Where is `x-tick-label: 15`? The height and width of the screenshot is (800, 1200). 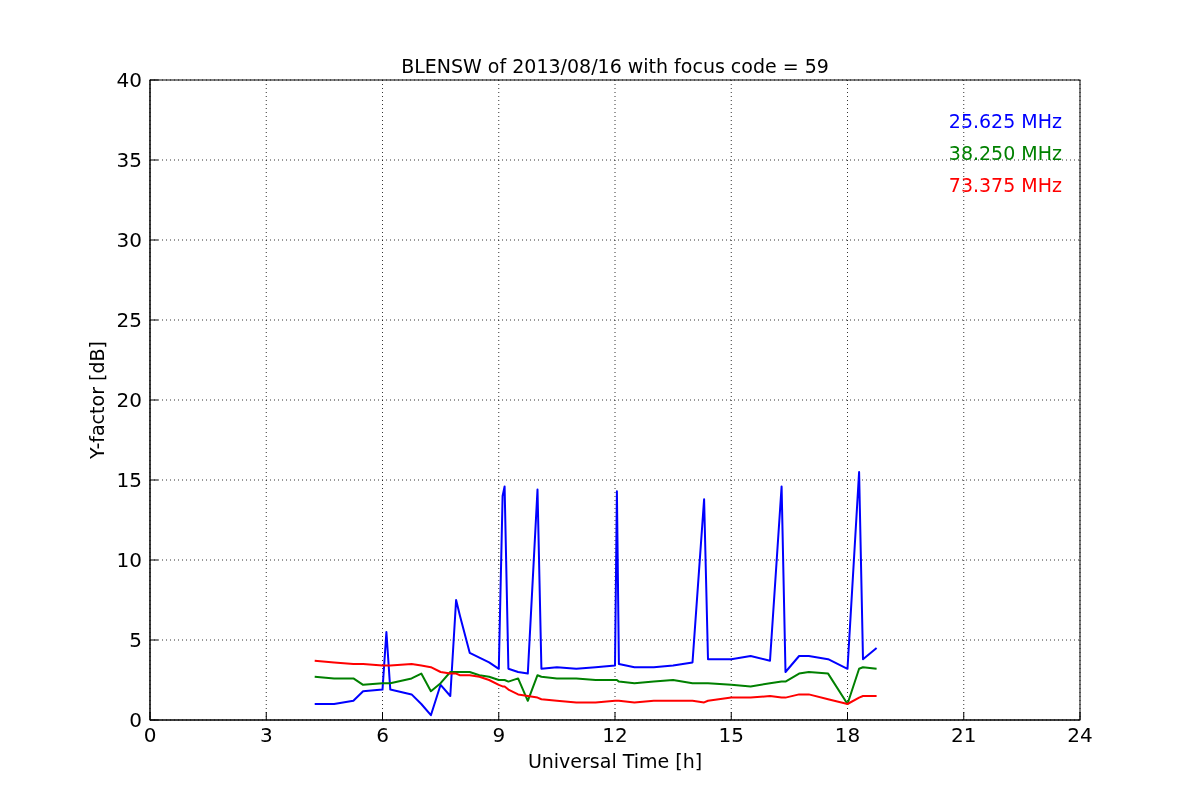
x-tick-label: 15 is located at coordinates (731, 735).